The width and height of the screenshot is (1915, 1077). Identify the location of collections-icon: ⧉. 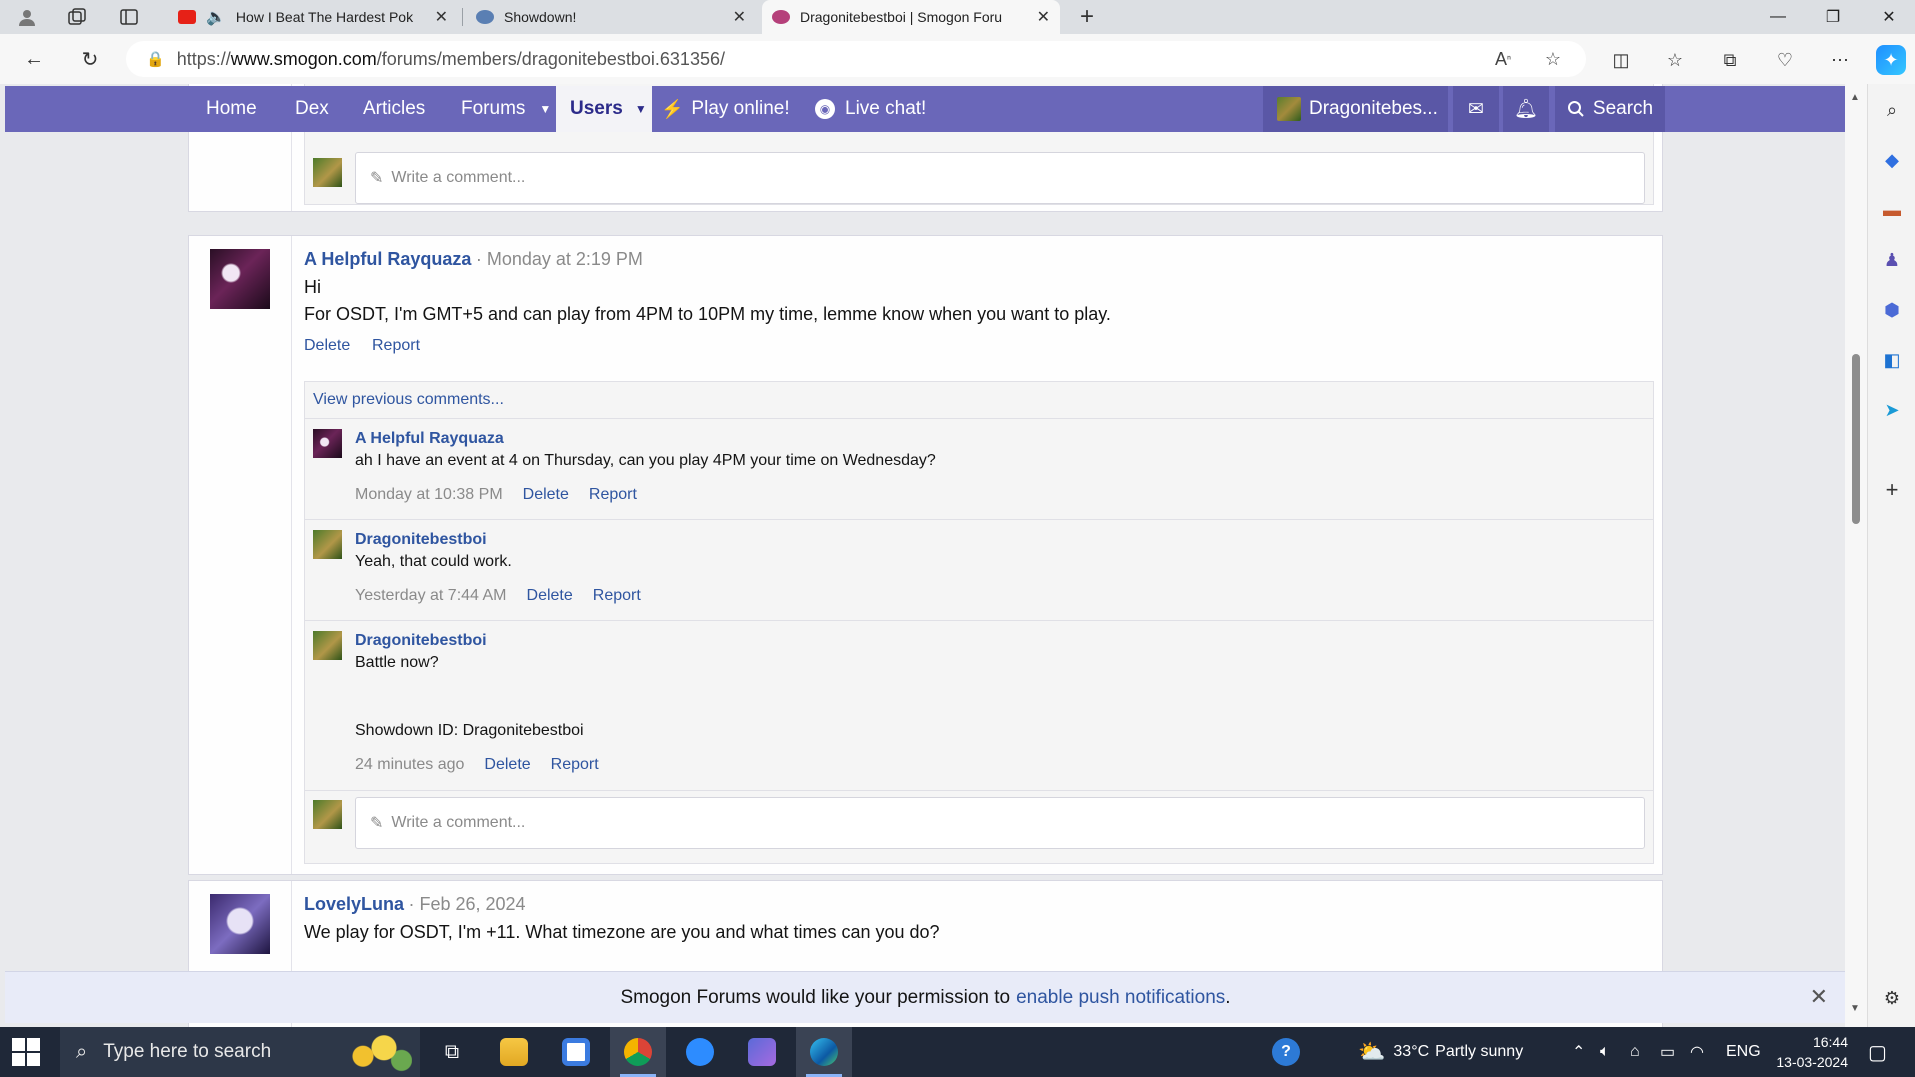
(1730, 60).